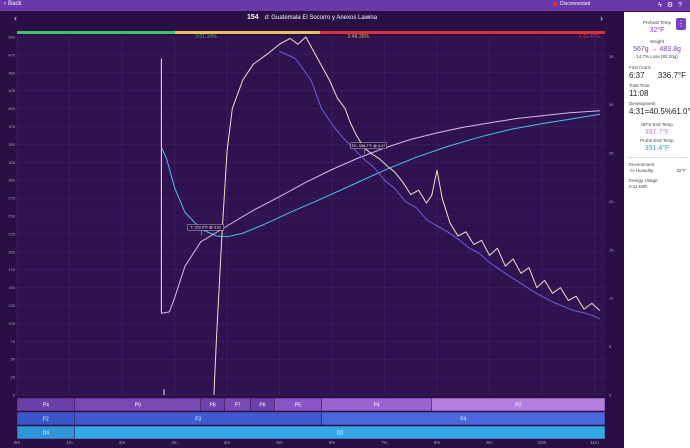  Describe the element at coordinates (237, 406) in the screenshot. I see `profile-segment-label: P7` at that location.